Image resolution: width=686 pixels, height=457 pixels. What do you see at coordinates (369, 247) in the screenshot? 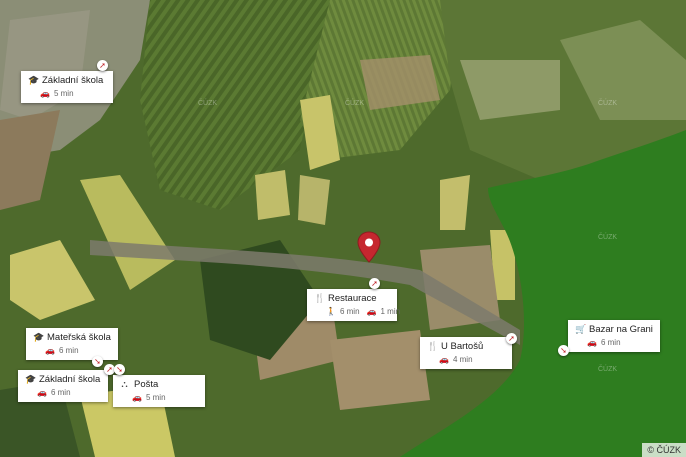
I see `location-pin-icon` at bounding box center [369, 247].